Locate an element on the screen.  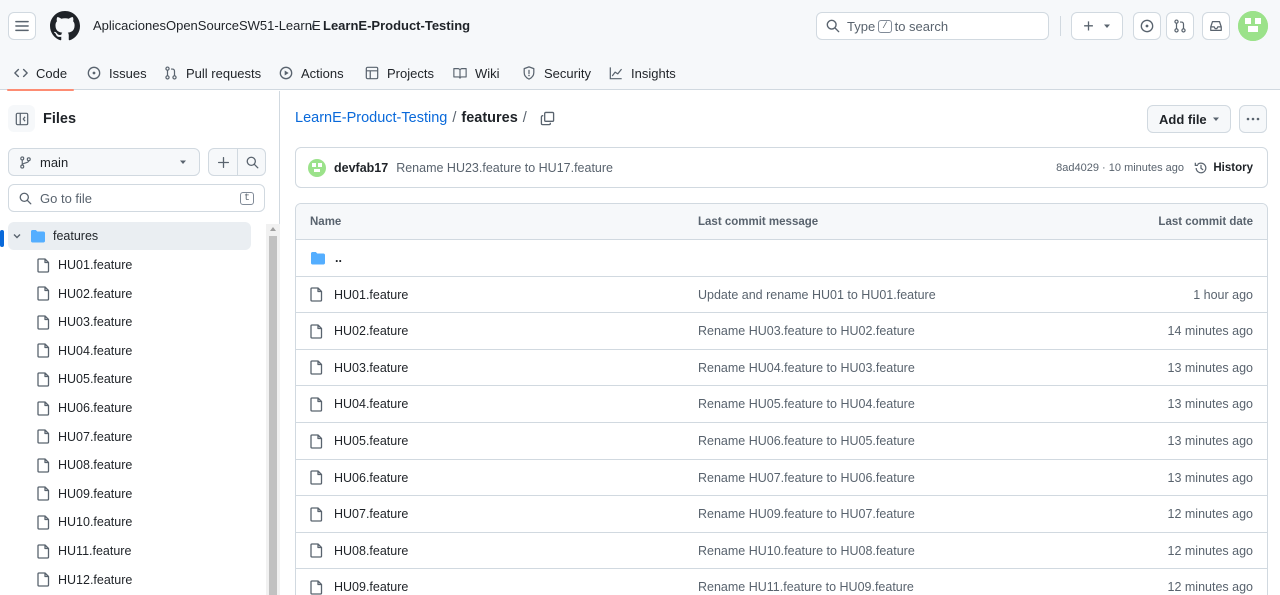
file-name-cell: HU03.feature is located at coordinates (359, 368).